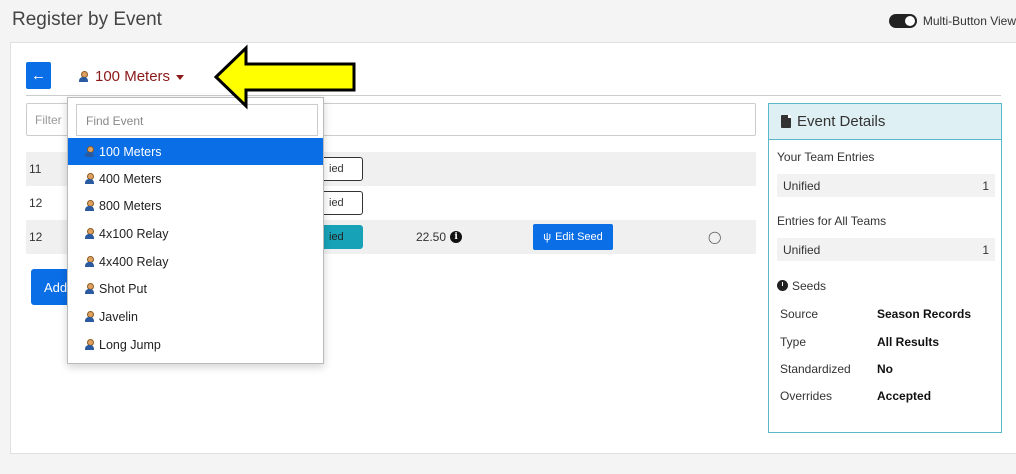 This screenshot has width=1016, height=474. Describe the element at coordinates (508, 21) in the screenshot. I see `page-header: Register by Event Multi-Button View` at that location.